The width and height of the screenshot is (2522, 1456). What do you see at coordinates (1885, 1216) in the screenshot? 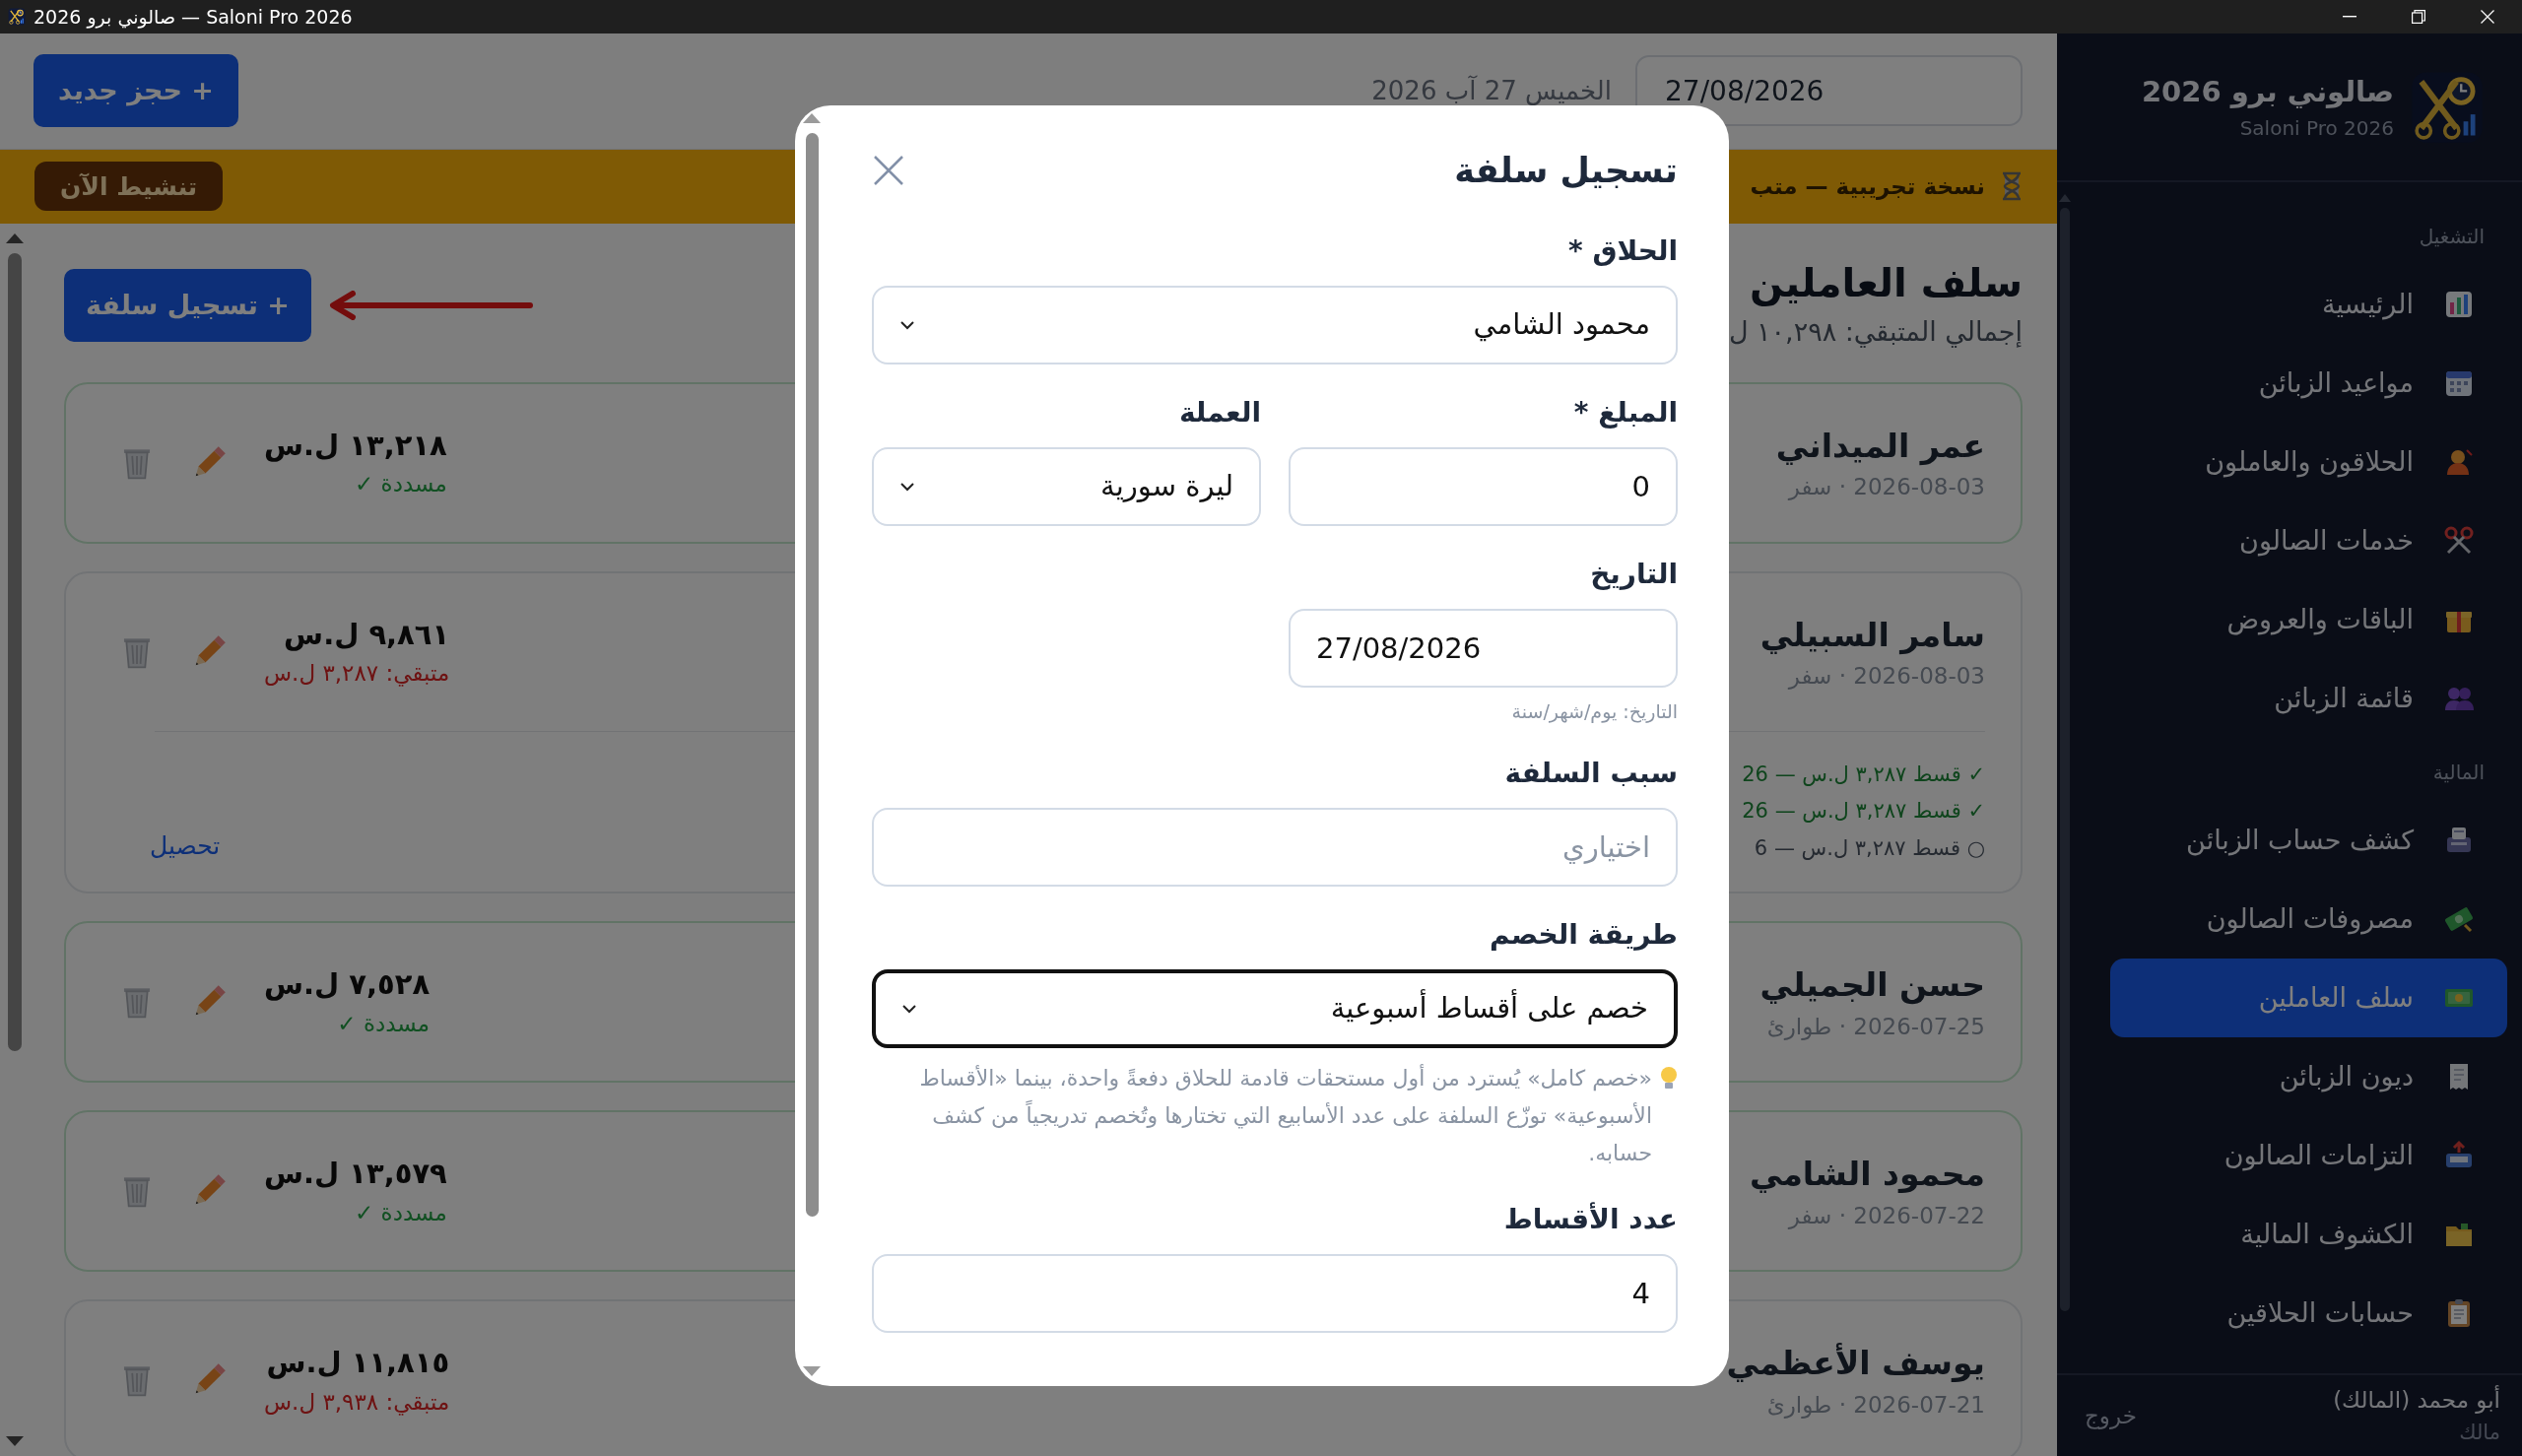
I see `advance-date: 2026-07-22 · سفر` at bounding box center [1885, 1216].